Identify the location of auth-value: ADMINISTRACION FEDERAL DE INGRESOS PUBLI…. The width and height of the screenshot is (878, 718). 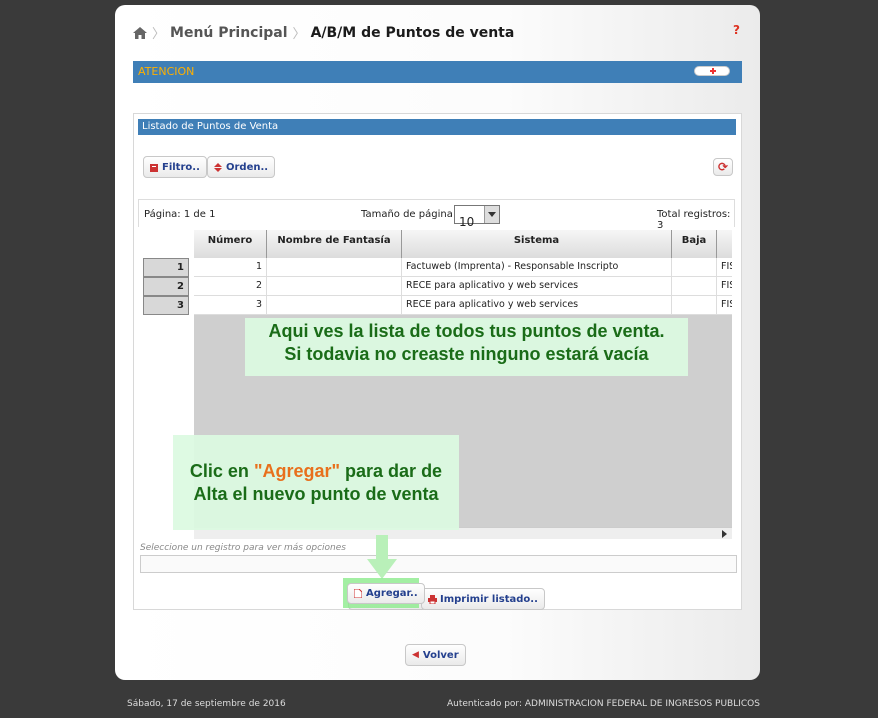
(642, 704).